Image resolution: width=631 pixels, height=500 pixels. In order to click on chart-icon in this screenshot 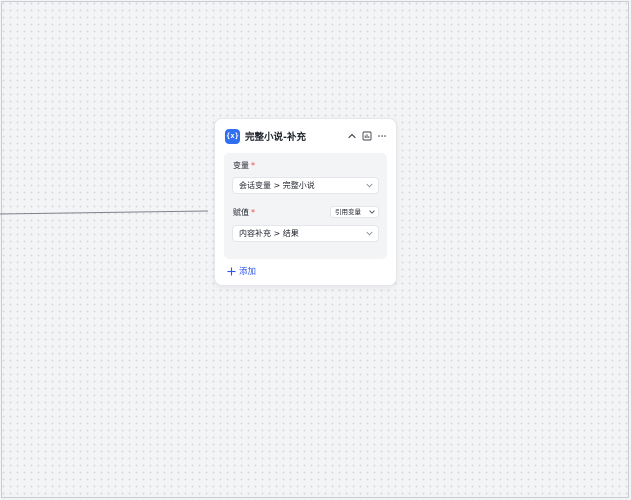, I will do `click(367, 136)`.